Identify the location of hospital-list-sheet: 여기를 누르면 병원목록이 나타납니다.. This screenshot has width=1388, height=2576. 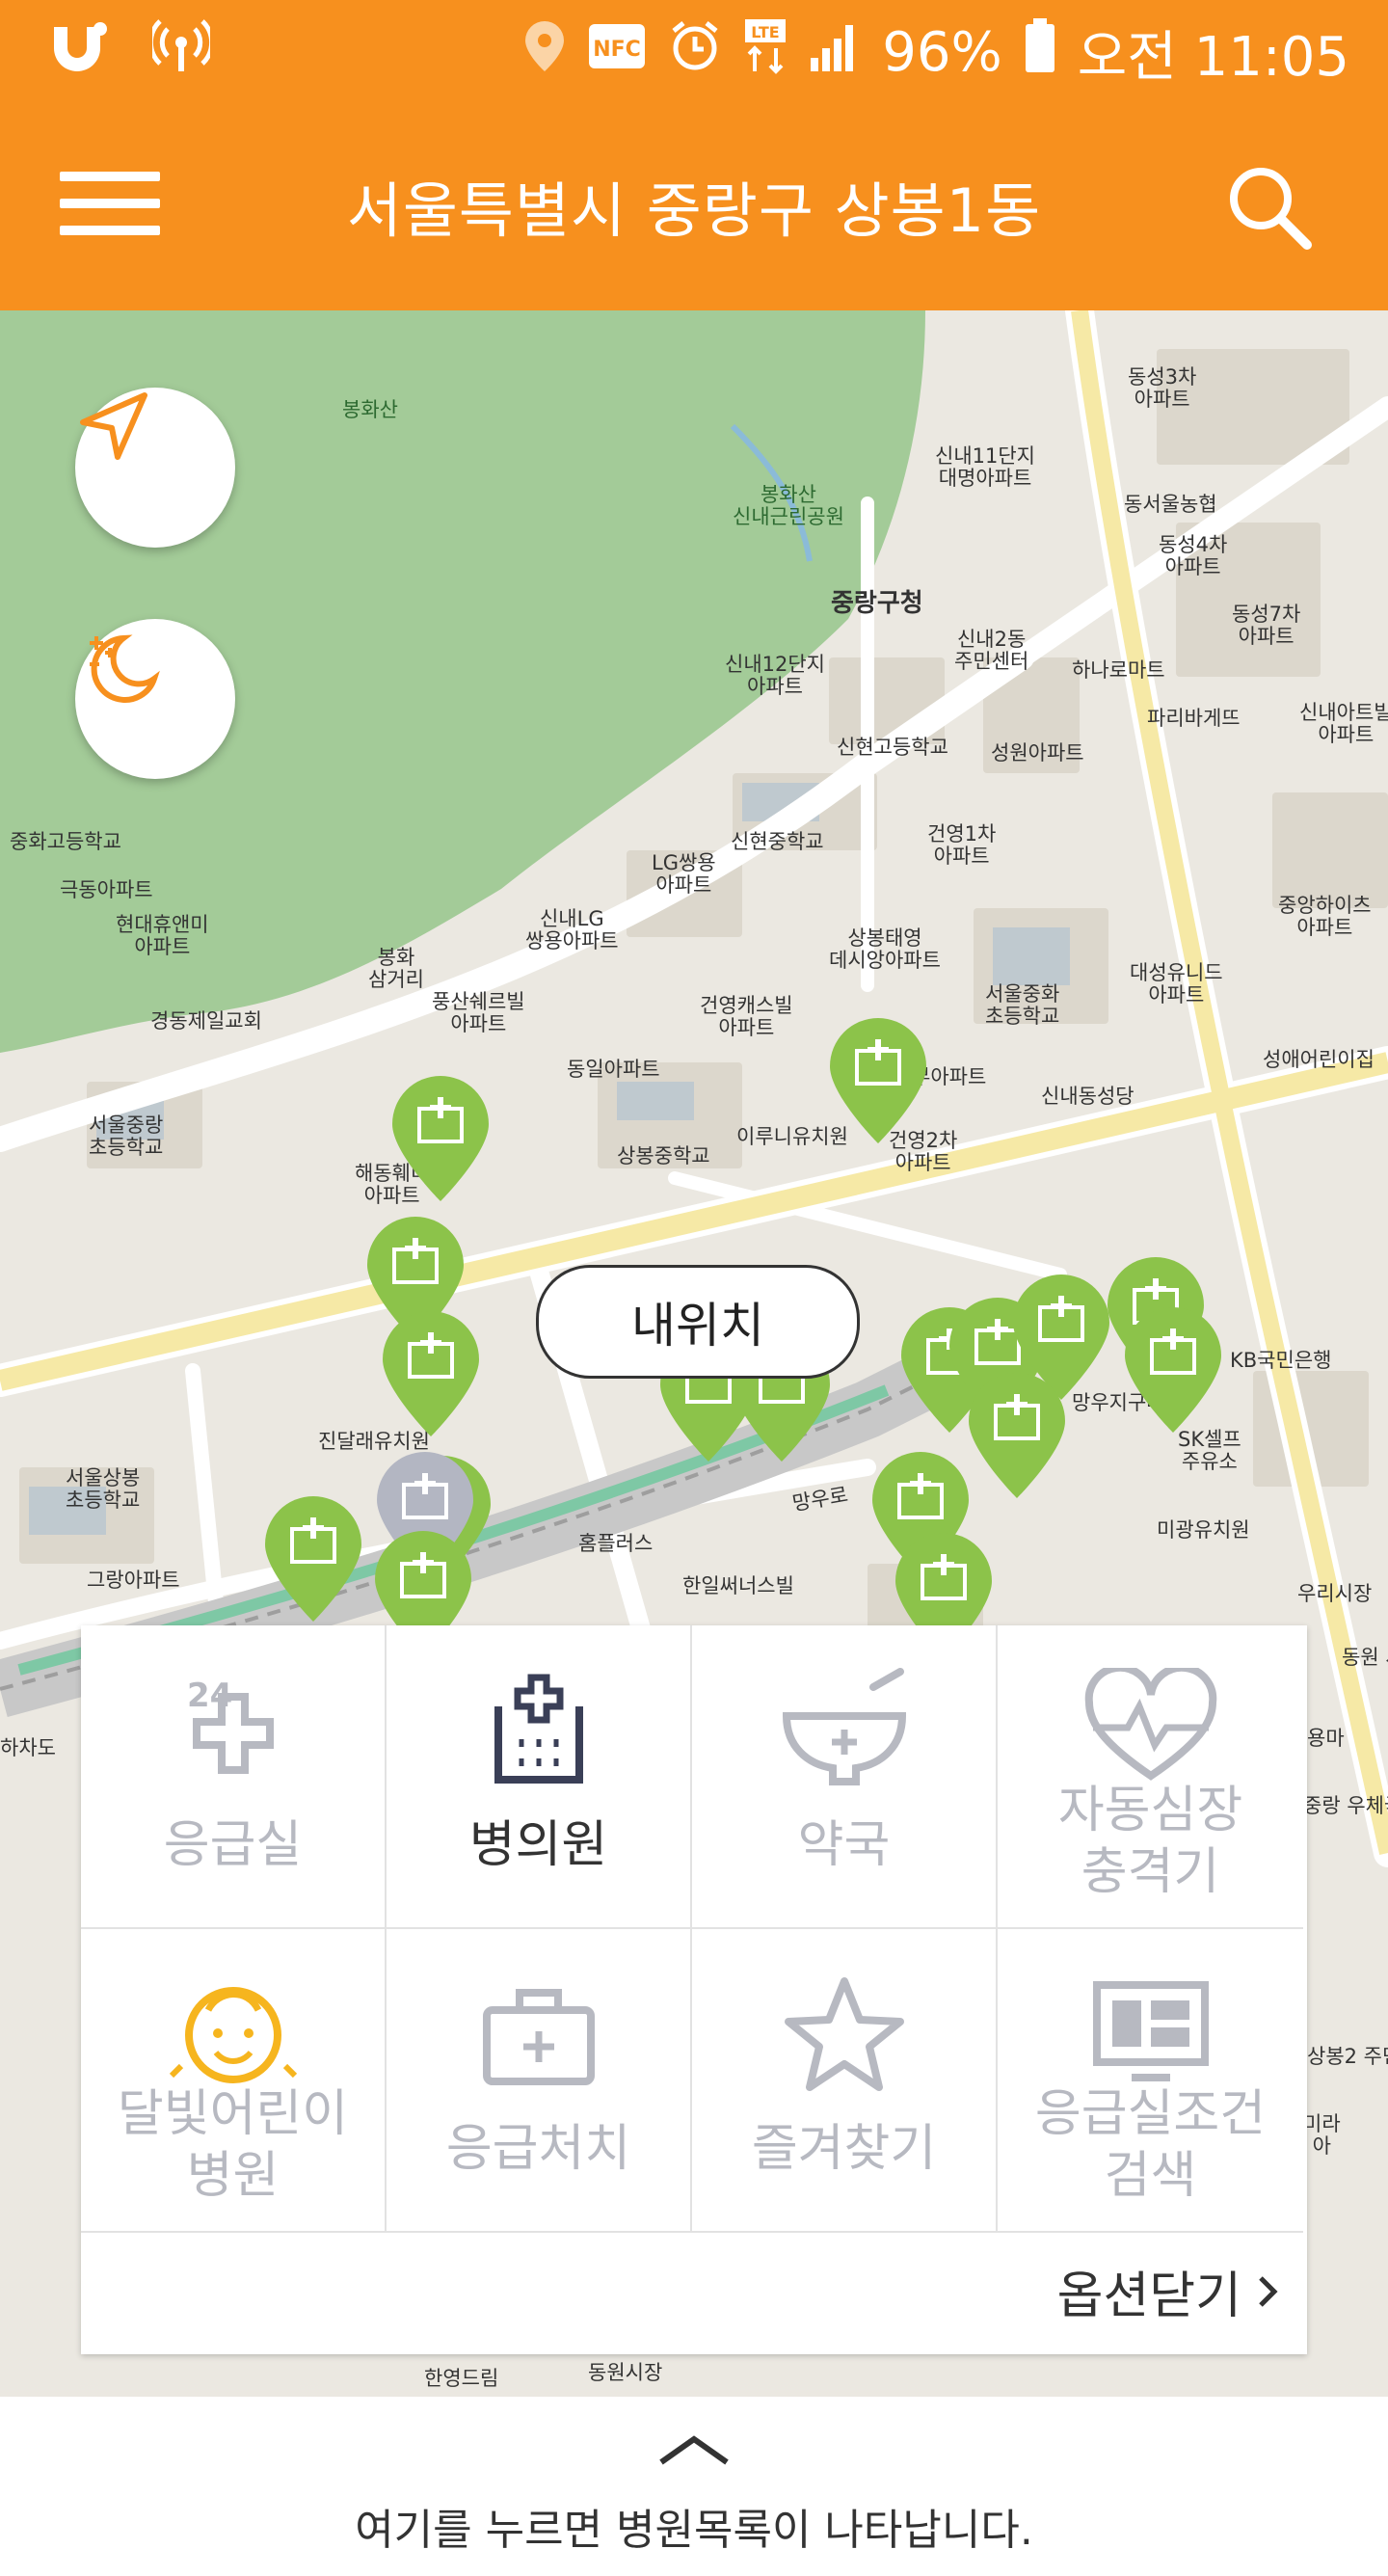
(694, 2487).